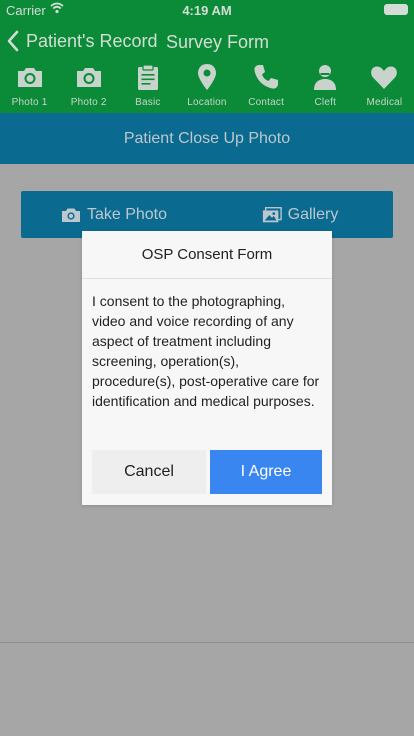 This screenshot has height=736, width=414. I want to click on chevron-left-icon, so click(13, 41).